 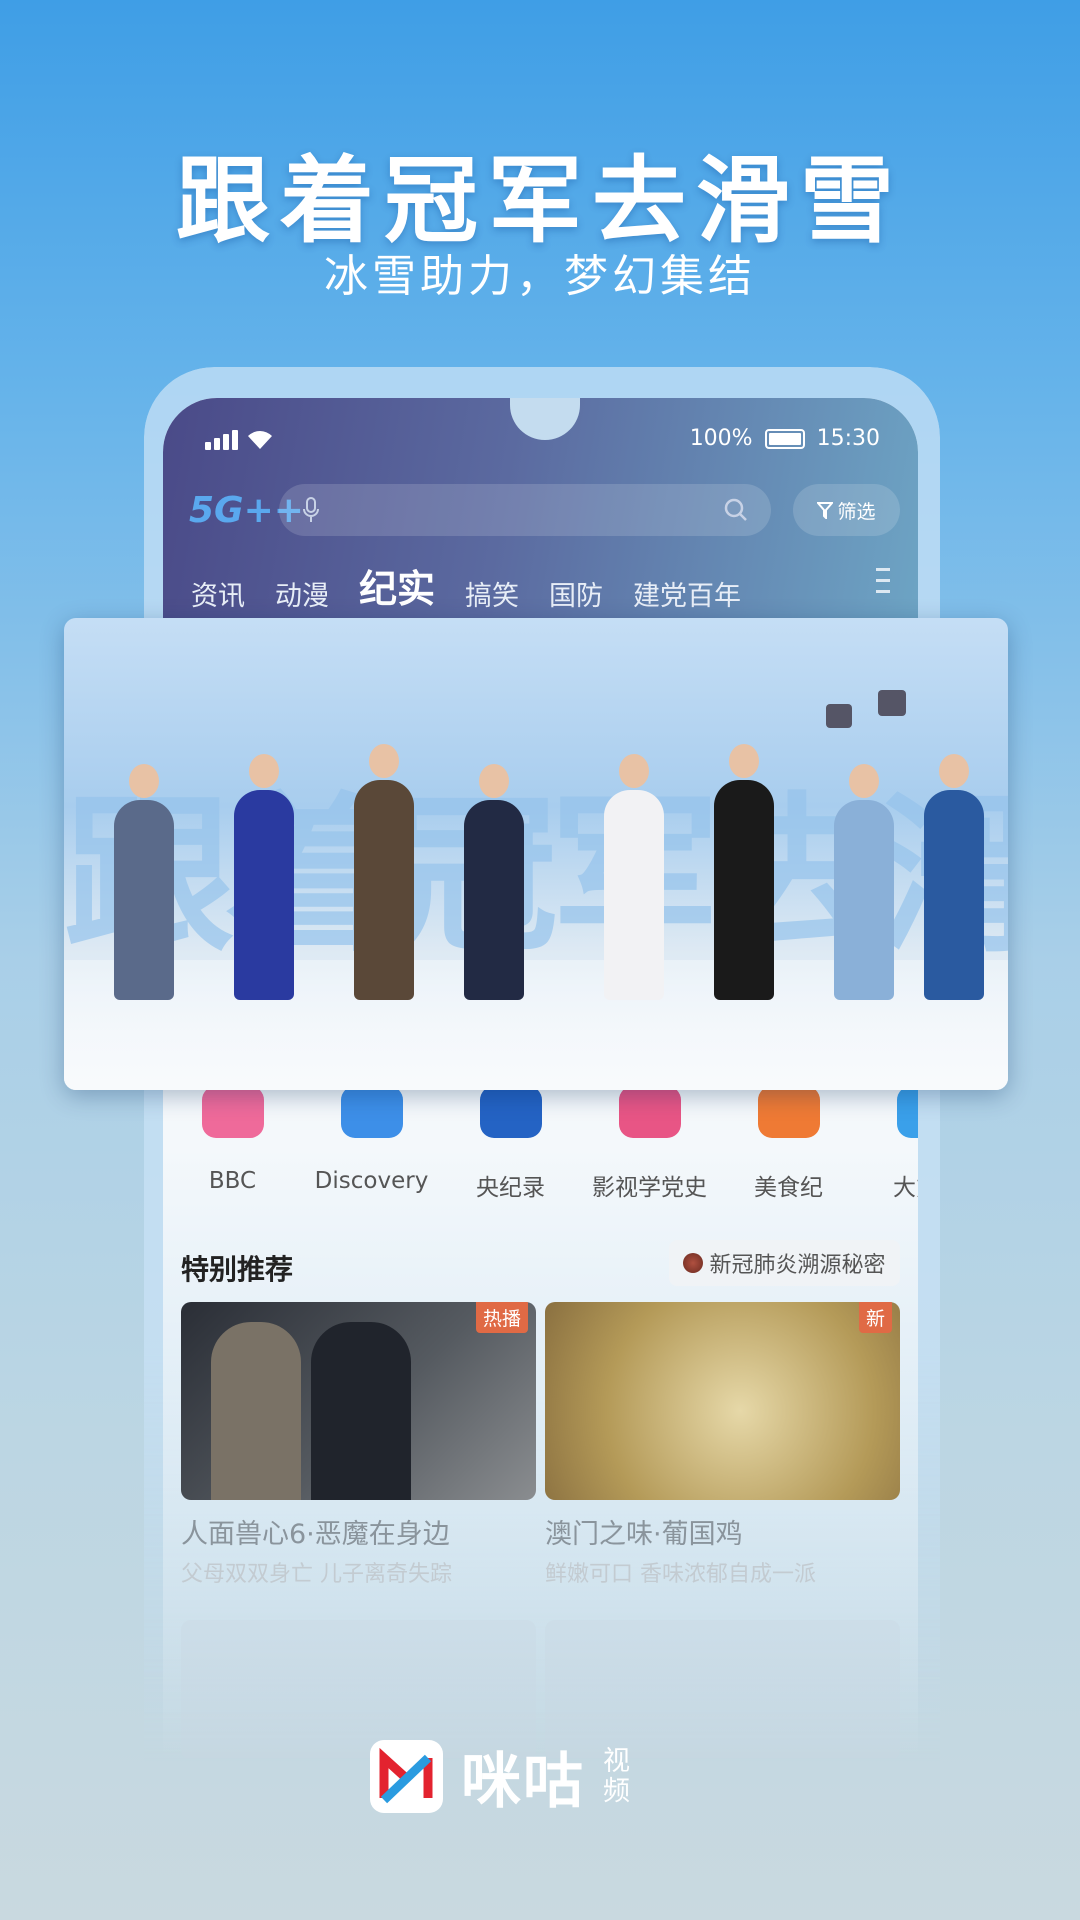 What do you see at coordinates (510, 1188) in the screenshot?
I see `category-label: 央纪录` at bounding box center [510, 1188].